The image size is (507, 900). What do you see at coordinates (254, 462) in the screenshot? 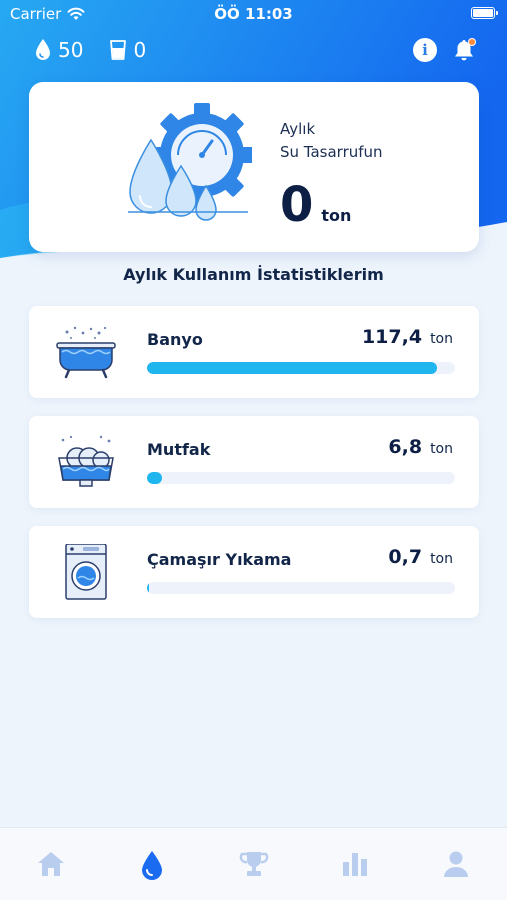
I see `stat-card-mutfak: Mutfak 6,8 ton` at bounding box center [254, 462].